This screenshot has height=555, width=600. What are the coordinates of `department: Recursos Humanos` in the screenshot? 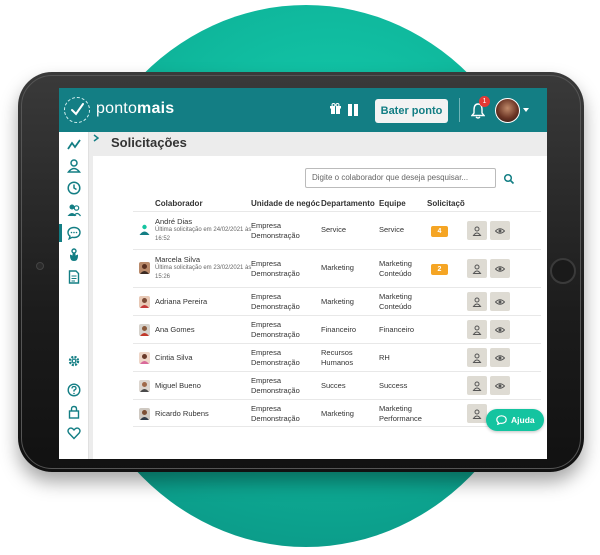 It's located at (337, 357).